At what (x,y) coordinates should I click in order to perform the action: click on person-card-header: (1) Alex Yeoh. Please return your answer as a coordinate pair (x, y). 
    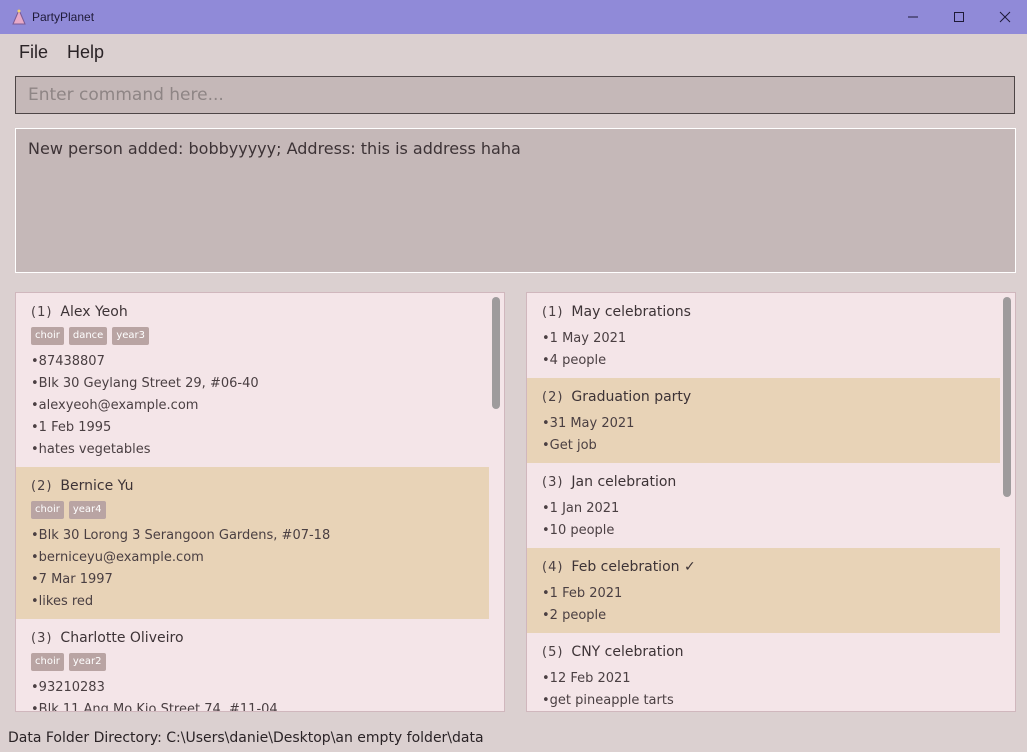
    Looking at the image, I should click on (260, 312).